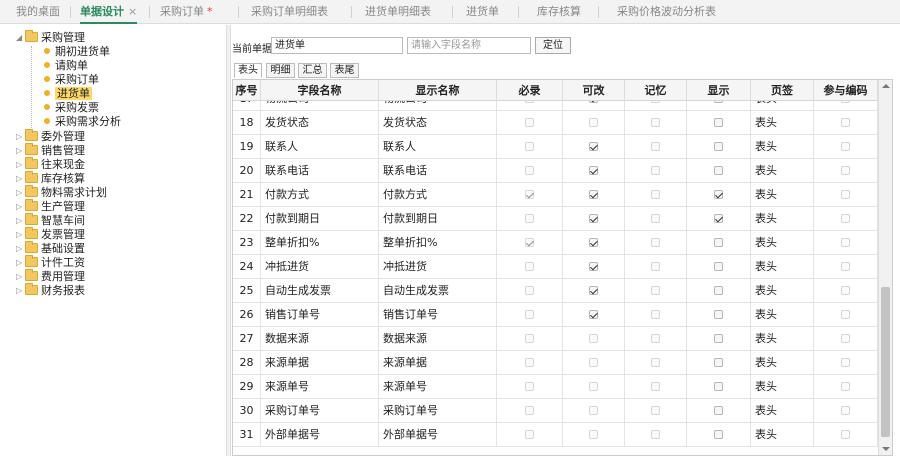  Describe the element at coordinates (885, 267) in the screenshot. I see `vertical-scrollbar` at that location.